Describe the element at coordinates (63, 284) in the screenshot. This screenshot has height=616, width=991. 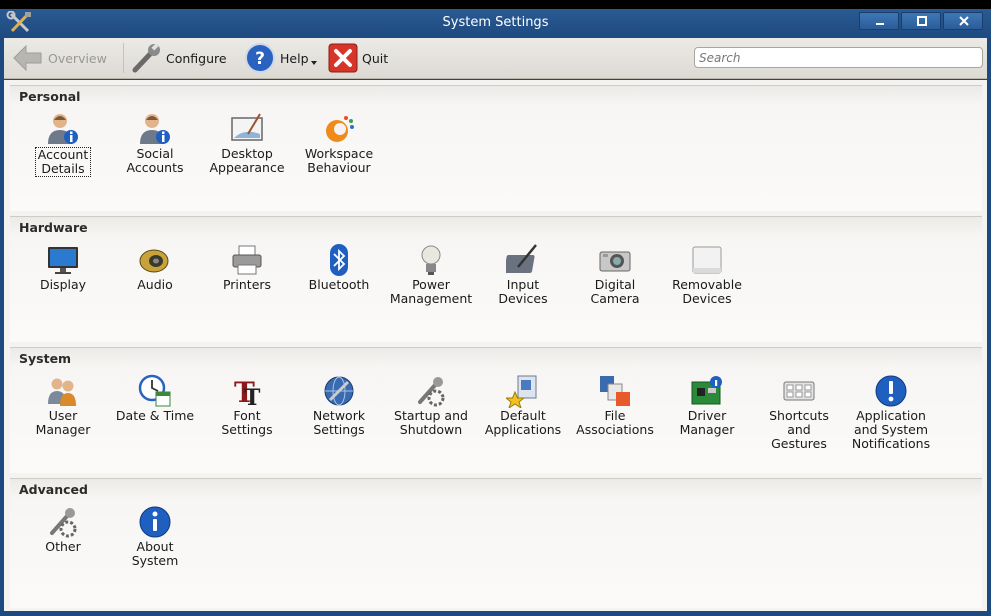
I see `item-label: Display` at that location.